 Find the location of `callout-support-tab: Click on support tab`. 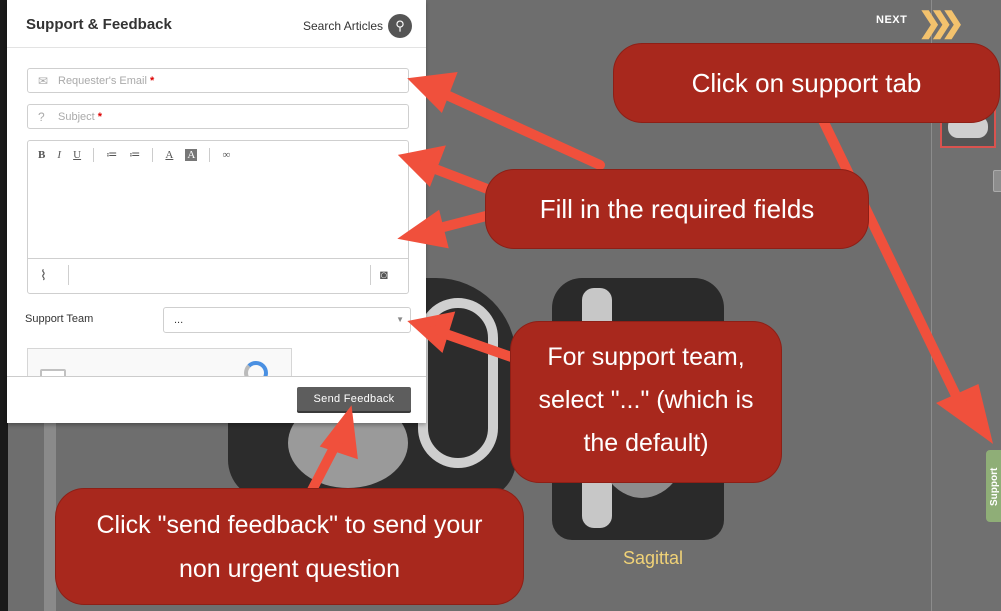

callout-support-tab: Click on support tab is located at coordinates (806, 83).